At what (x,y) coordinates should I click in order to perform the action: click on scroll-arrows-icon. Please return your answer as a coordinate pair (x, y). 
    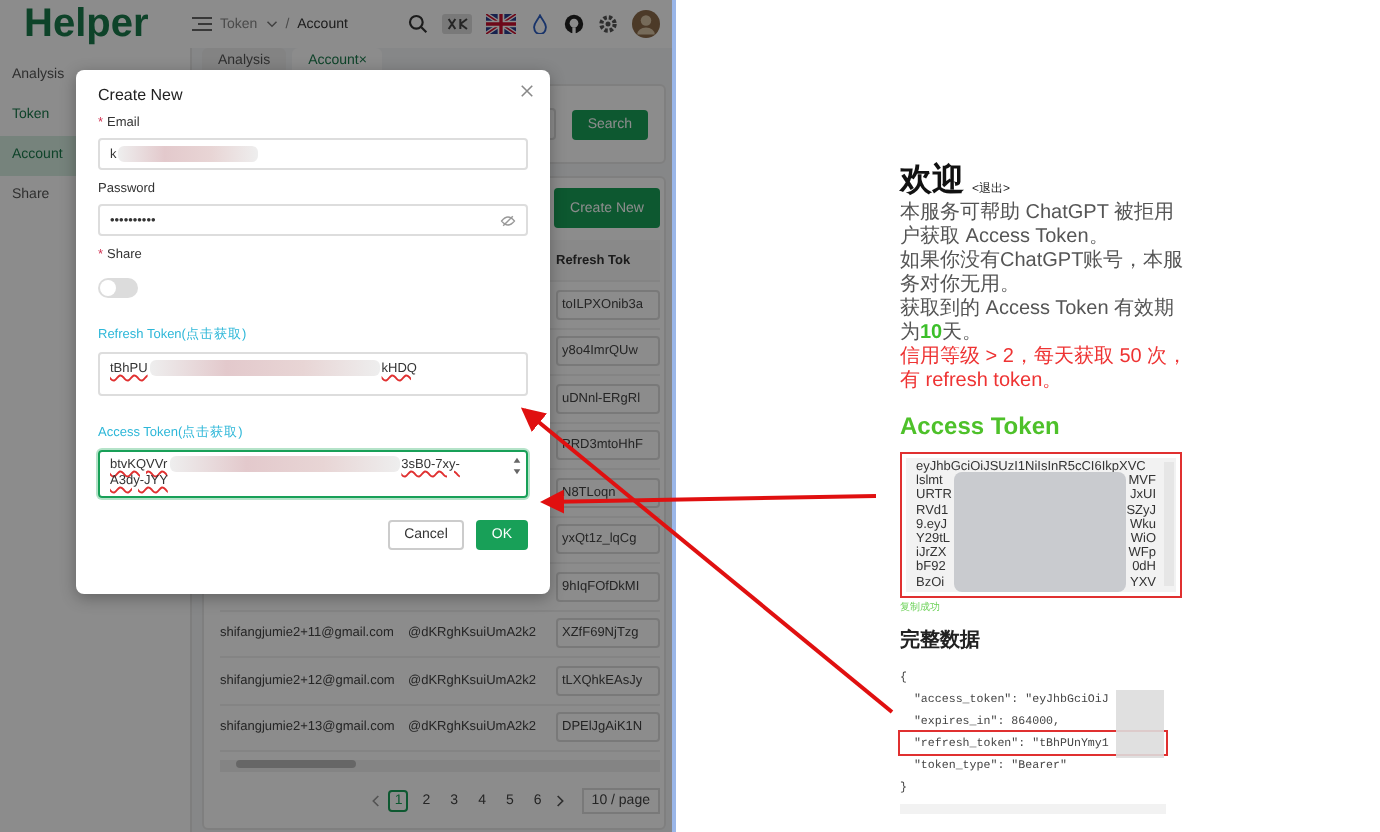
    Looking at the image, I should click on (517, 466).